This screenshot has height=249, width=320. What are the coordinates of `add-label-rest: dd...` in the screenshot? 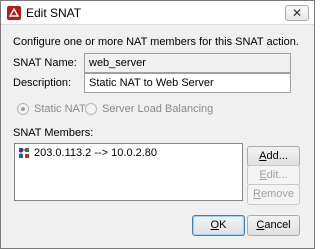 It's located at (277, 156).